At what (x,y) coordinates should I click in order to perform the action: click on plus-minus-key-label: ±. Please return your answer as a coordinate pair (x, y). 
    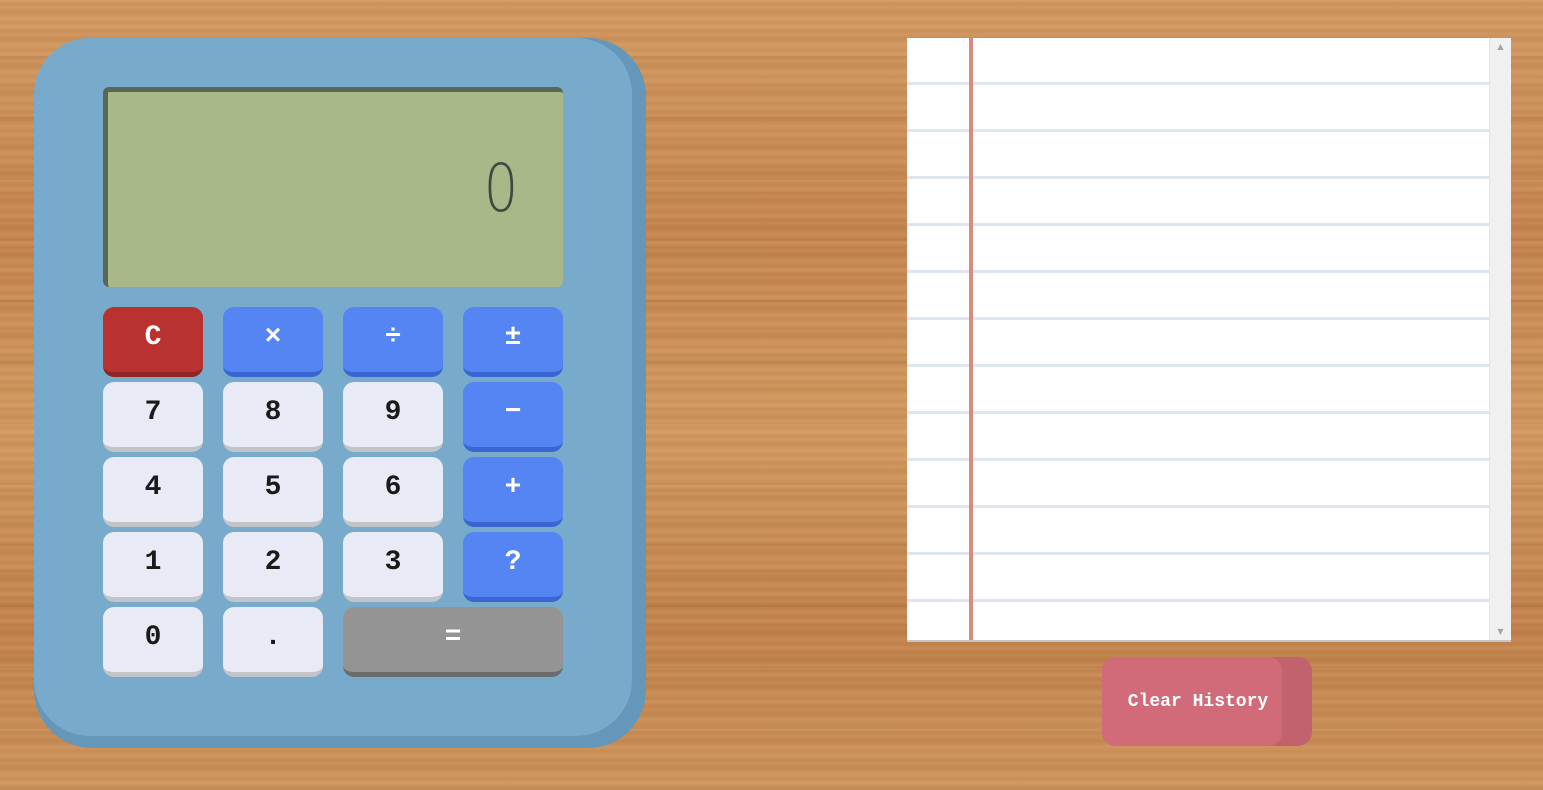
    Looking at the image, I should click on (513, 337).